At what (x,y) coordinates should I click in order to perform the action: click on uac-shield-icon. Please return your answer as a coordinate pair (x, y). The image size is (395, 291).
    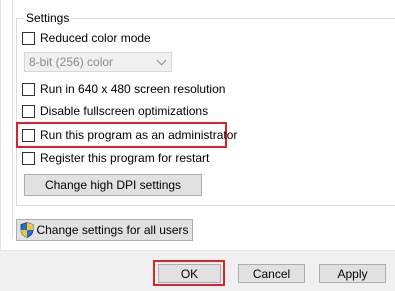
    Looking at the image, I should click on (27, 230).